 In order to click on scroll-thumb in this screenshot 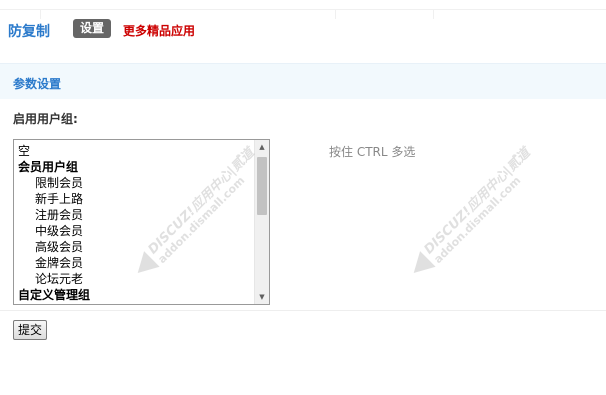, I will do `click(262, 186)`.